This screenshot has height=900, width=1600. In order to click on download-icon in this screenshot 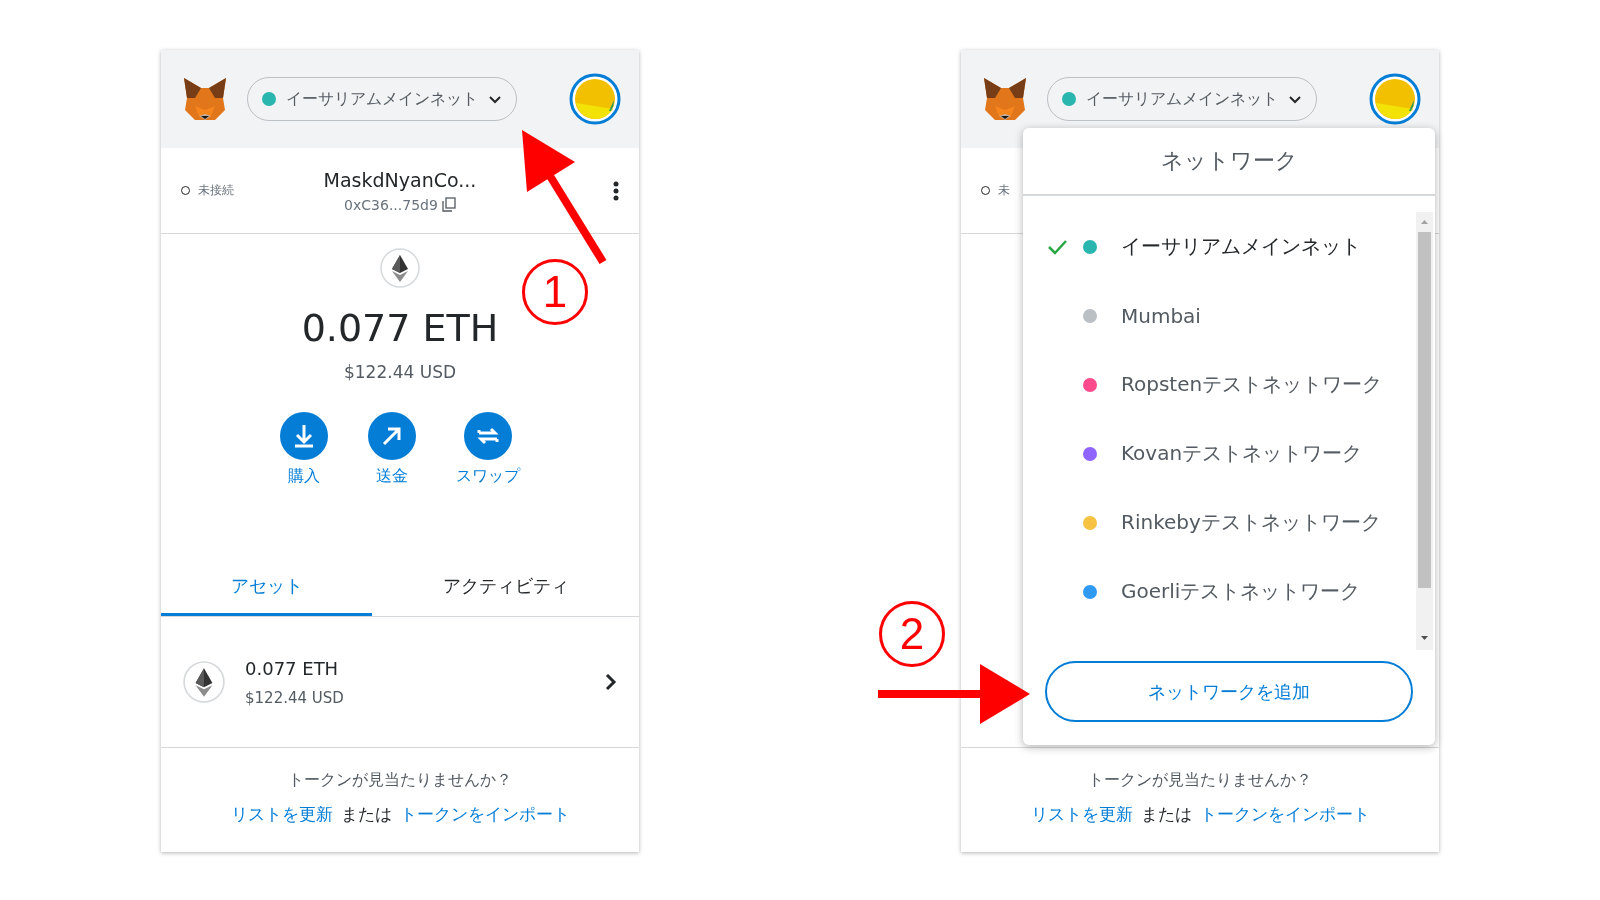, I will do `click(304, 435)`.